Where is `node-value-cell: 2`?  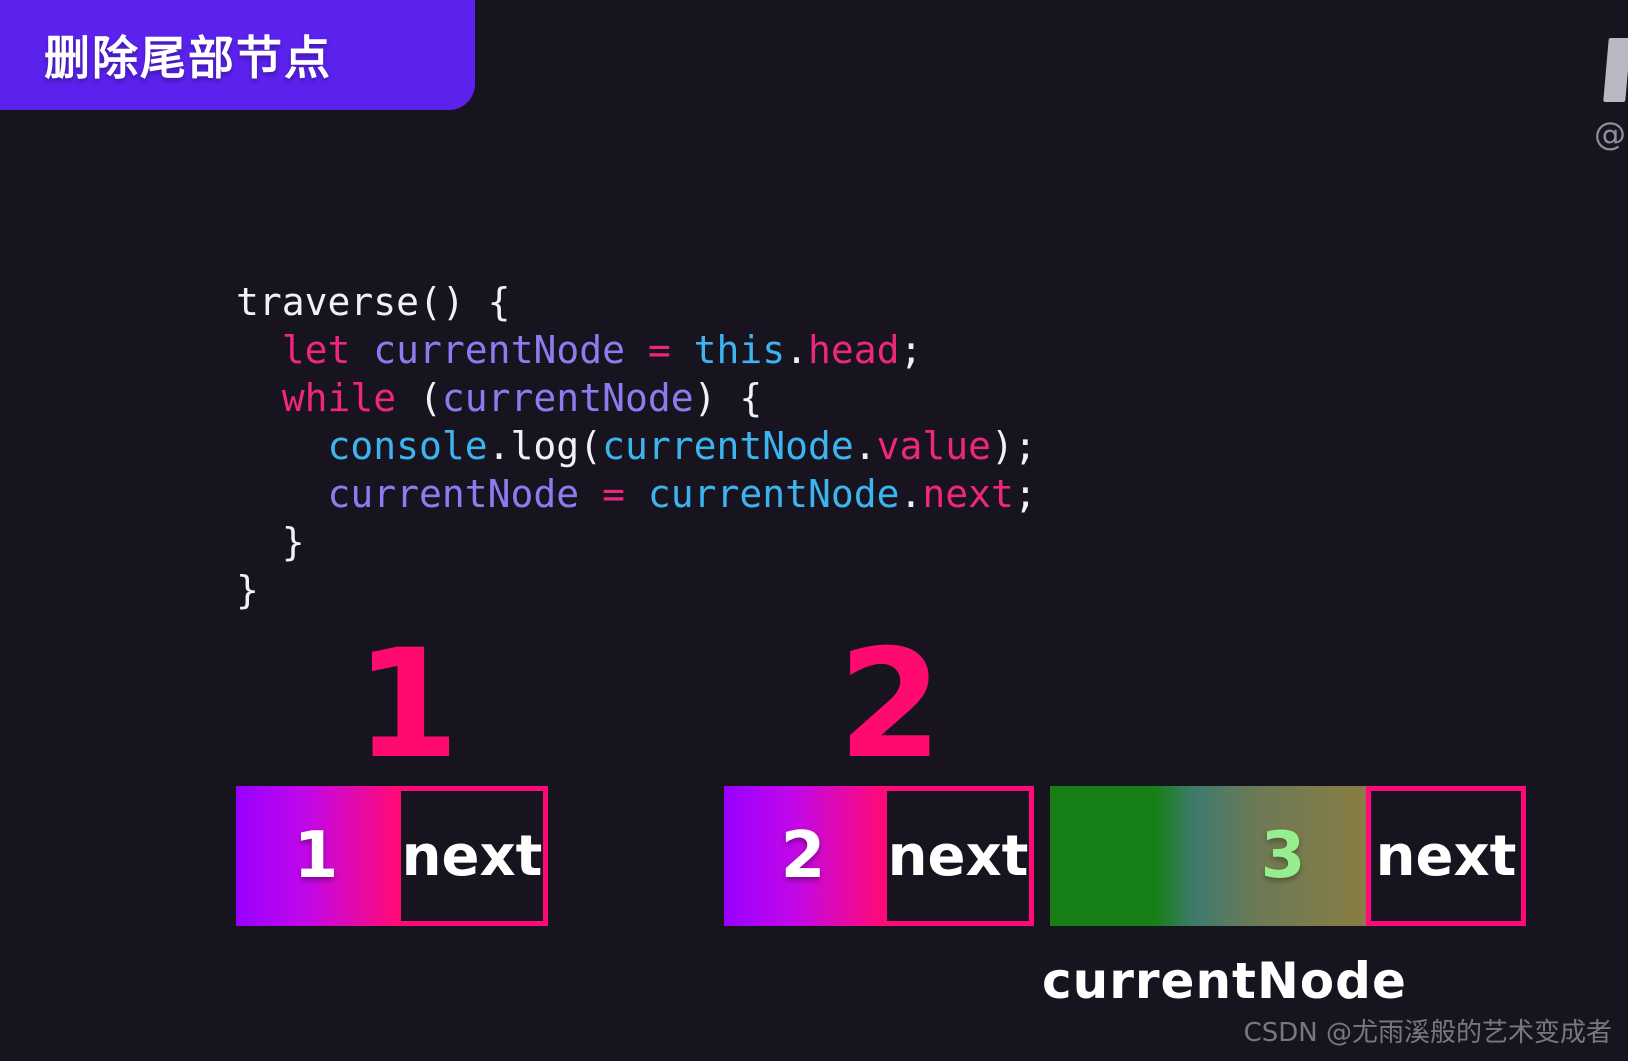
node-value-cell: 2 is located at coordinates (803, 856).